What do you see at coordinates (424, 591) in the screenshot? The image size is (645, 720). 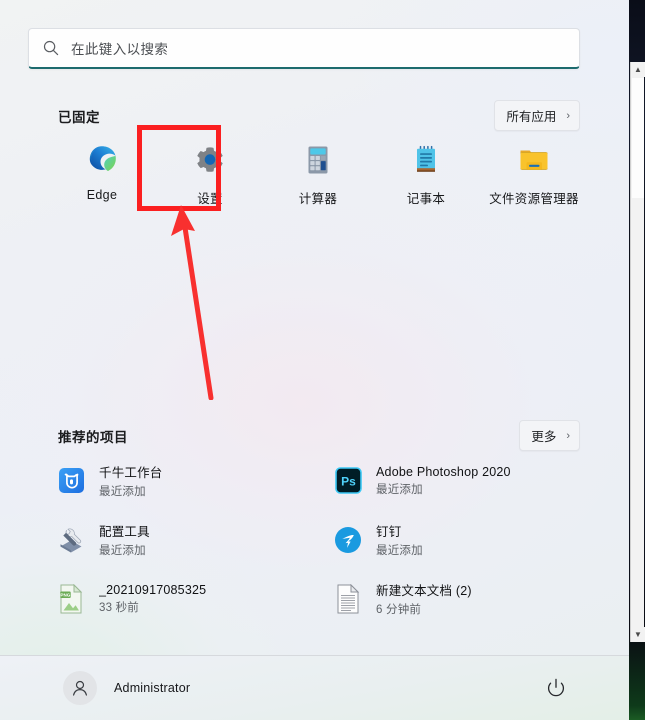 I see `list-item-name: 新建文本文档 (2)` at bounding box center [424, 591].